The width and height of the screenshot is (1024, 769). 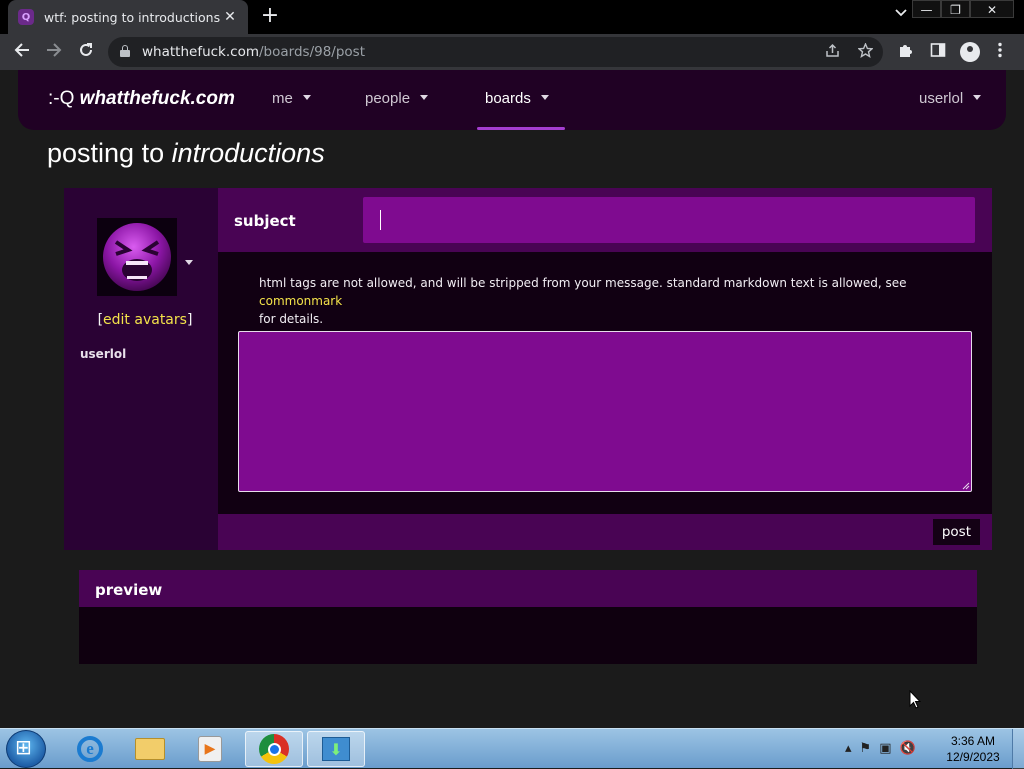 I want to click on share-icon, so click(x=832, y=52).